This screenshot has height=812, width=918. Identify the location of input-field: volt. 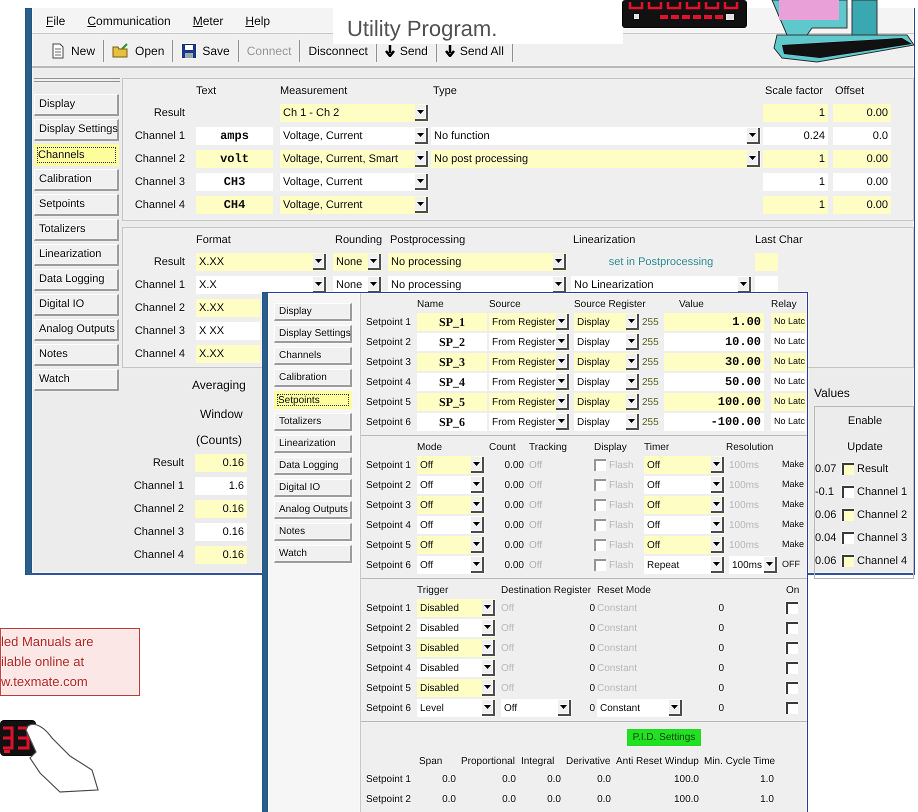
(234, 159).